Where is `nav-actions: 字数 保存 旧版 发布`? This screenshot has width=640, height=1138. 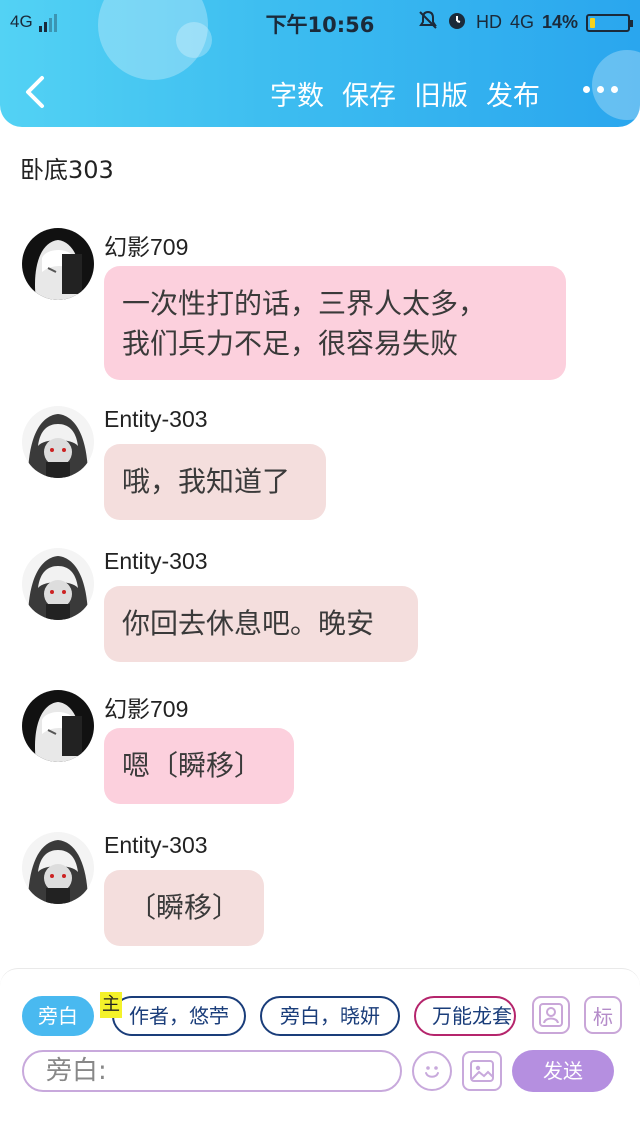
nav-actions: 字数 保存 旧版 发布 is located at coordinates (405, 93).